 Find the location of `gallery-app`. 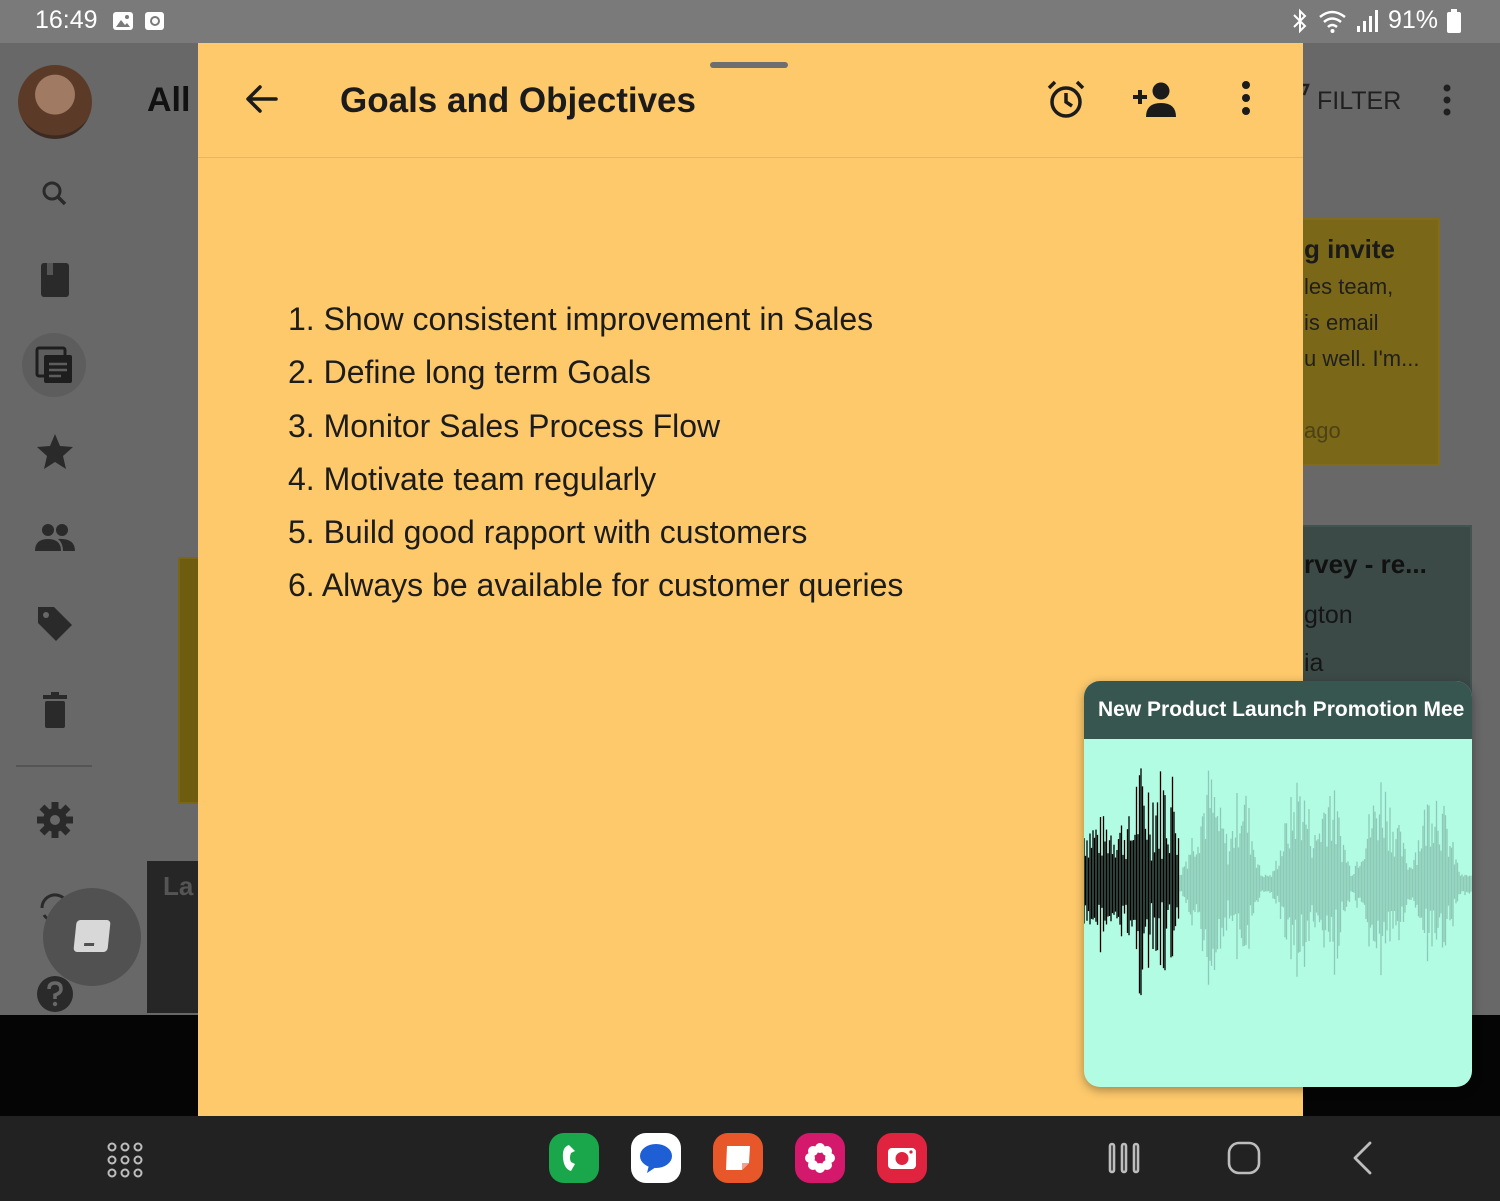

gallery-app is located at coordinates (820, 1158).